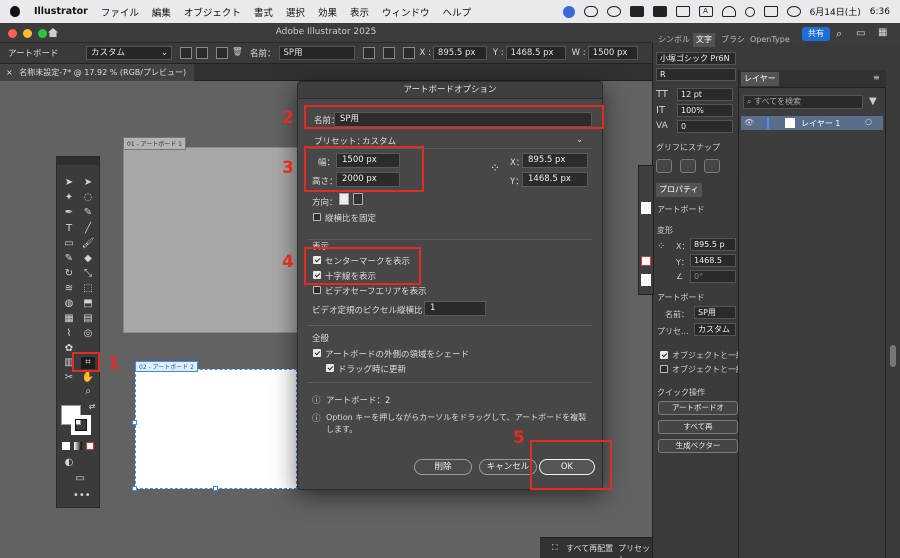  Describe the element at coordinates (120, 12) in the screenshot. I see `menu-file: ファイル` at that location.